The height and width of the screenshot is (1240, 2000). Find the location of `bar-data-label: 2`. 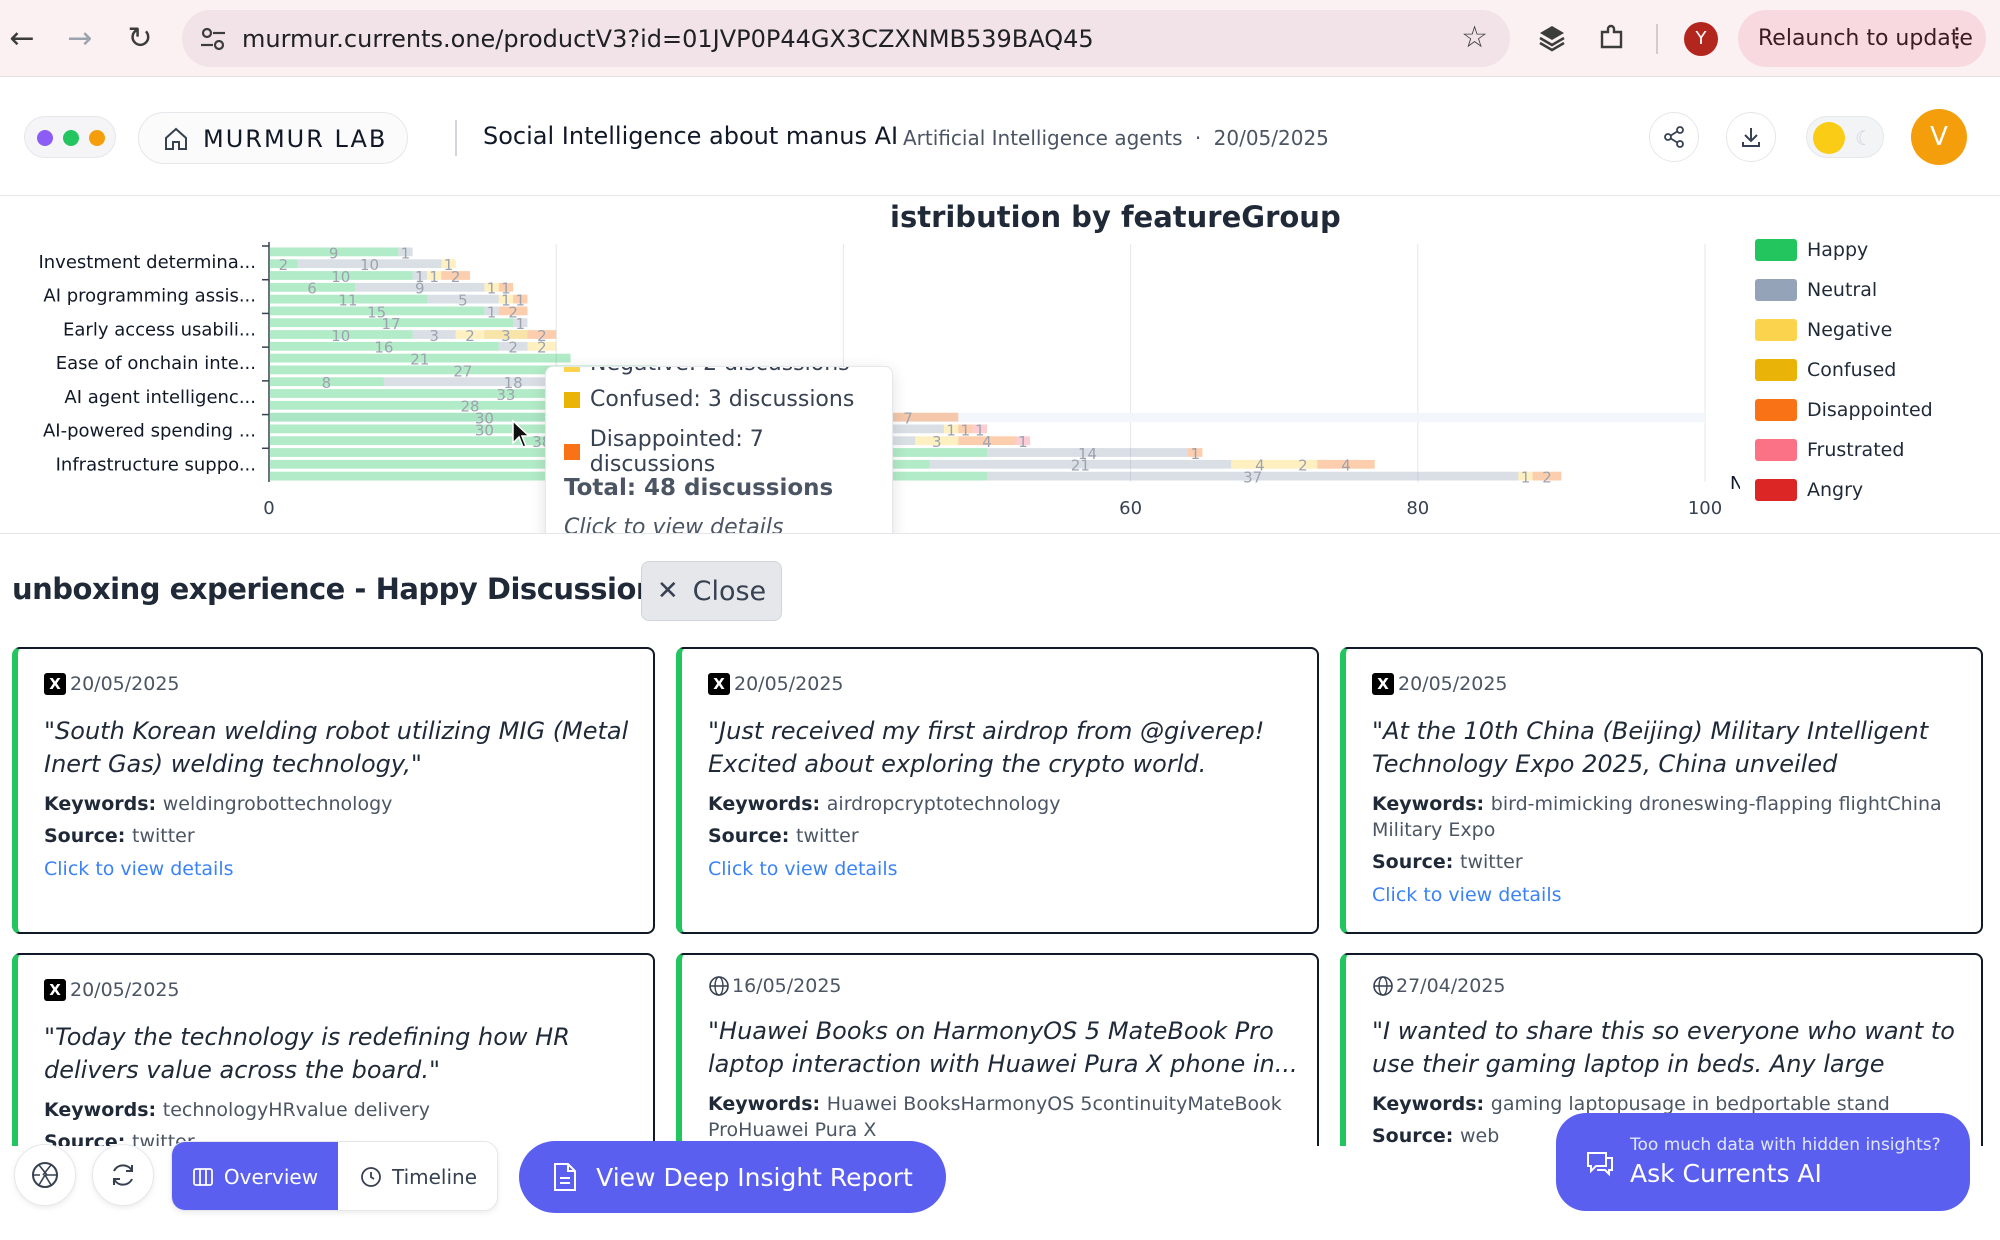

bar-data-label: 2 is located at coordinates (1547, 478).